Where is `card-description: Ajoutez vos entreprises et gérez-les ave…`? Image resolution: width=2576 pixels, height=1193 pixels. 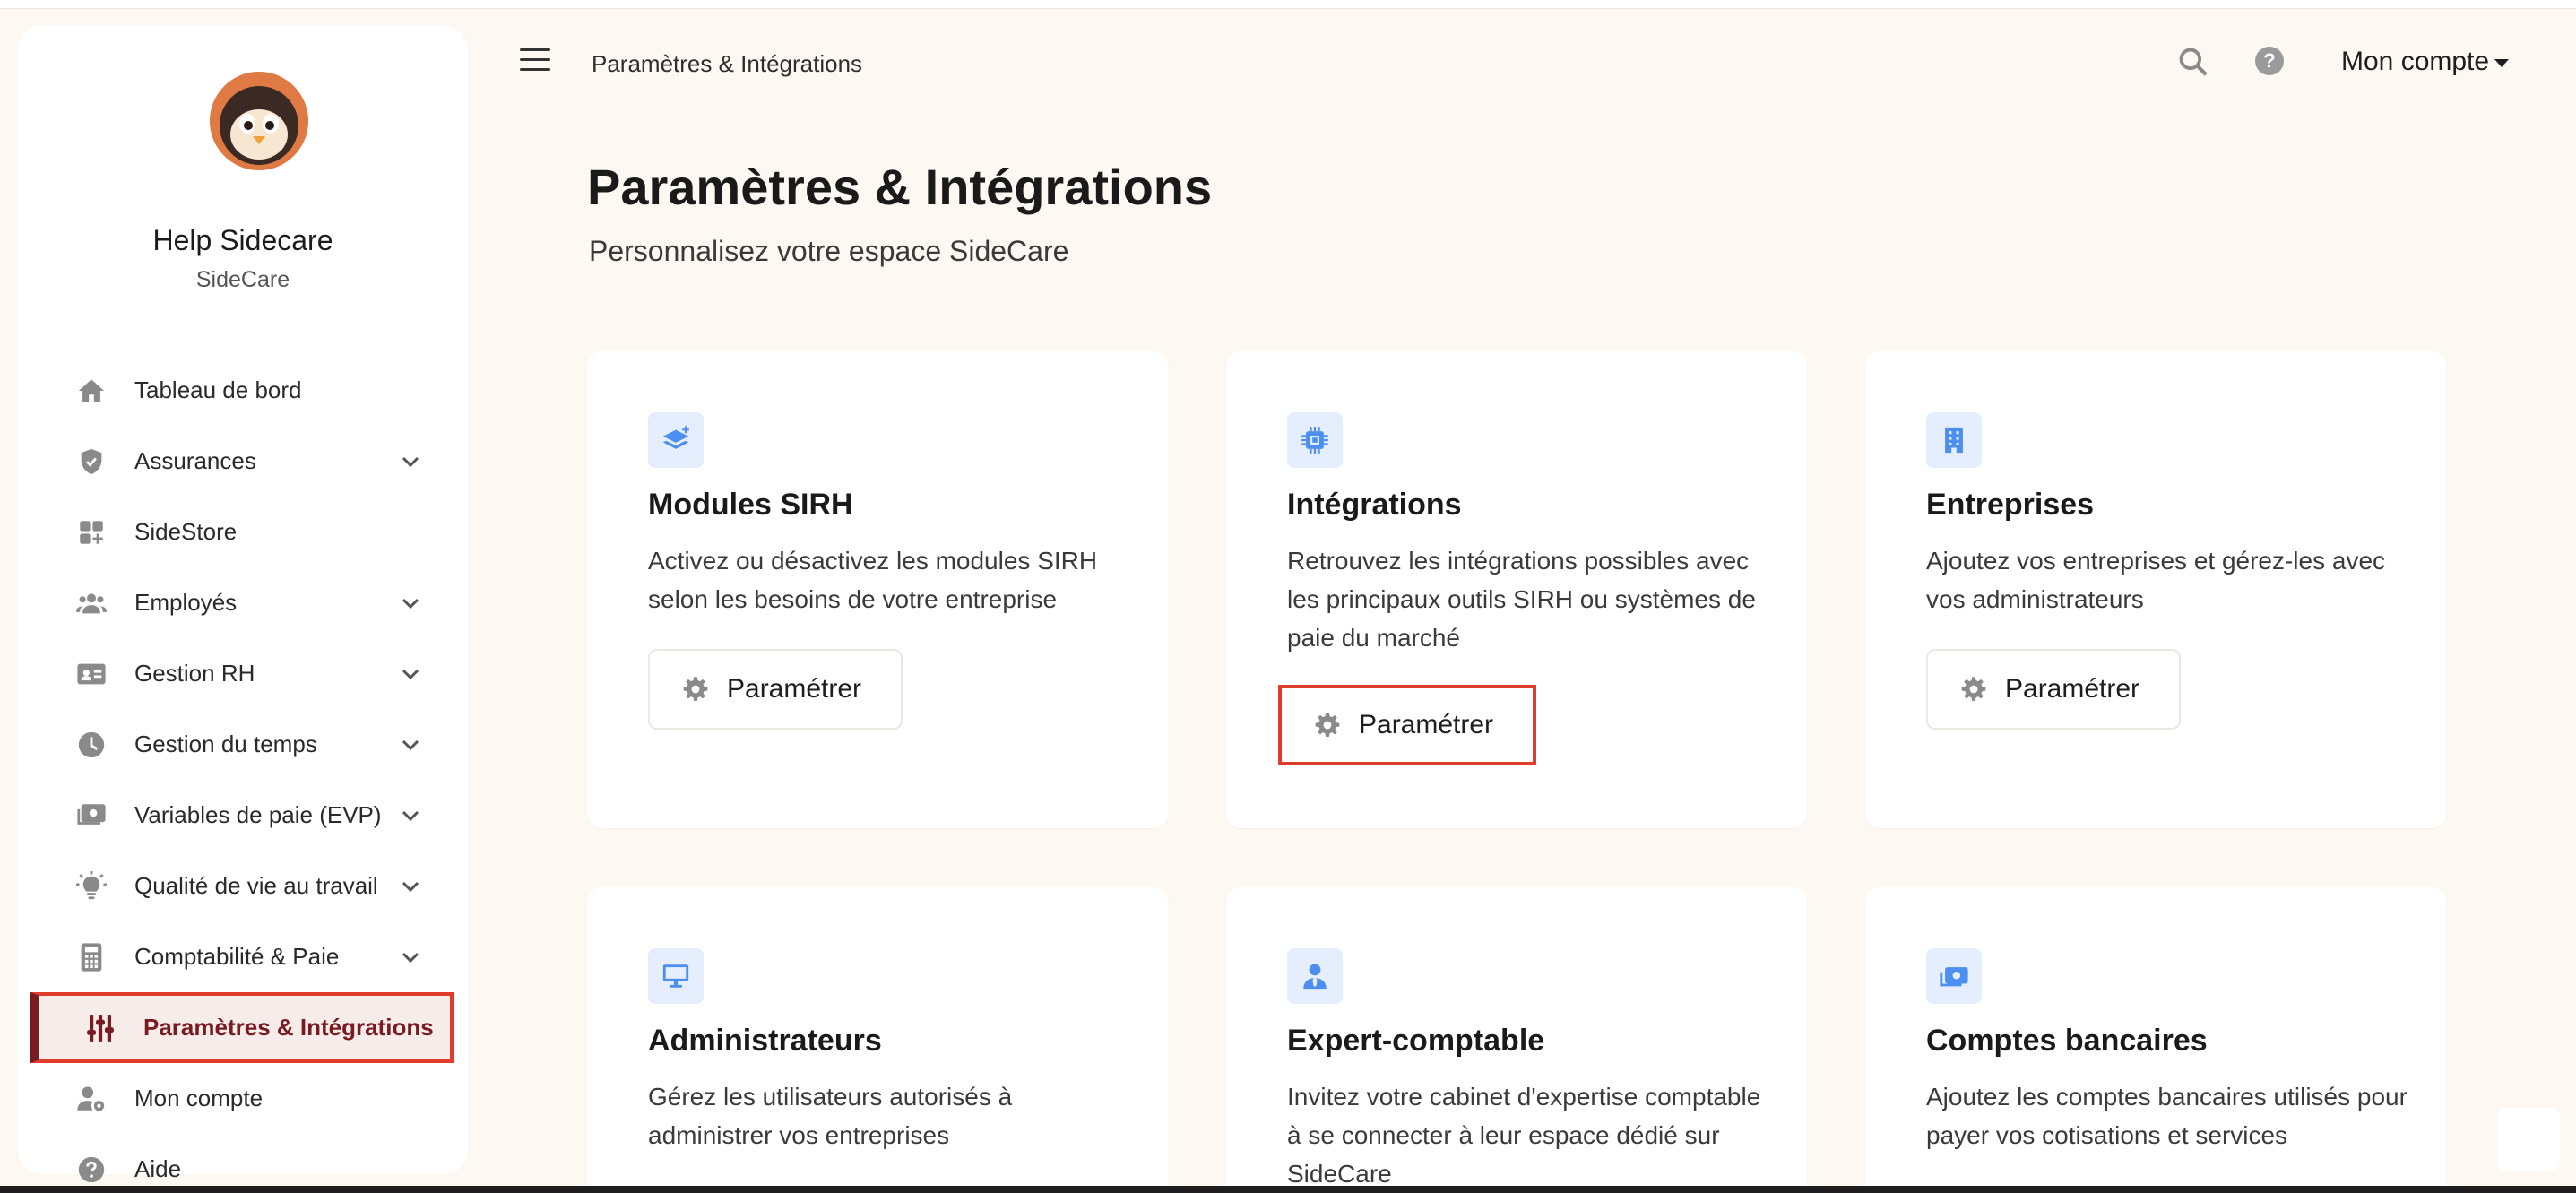
card-description: Ajoutez vos entreprises et gérez-les ave… is located at coordinates (2156, 580).